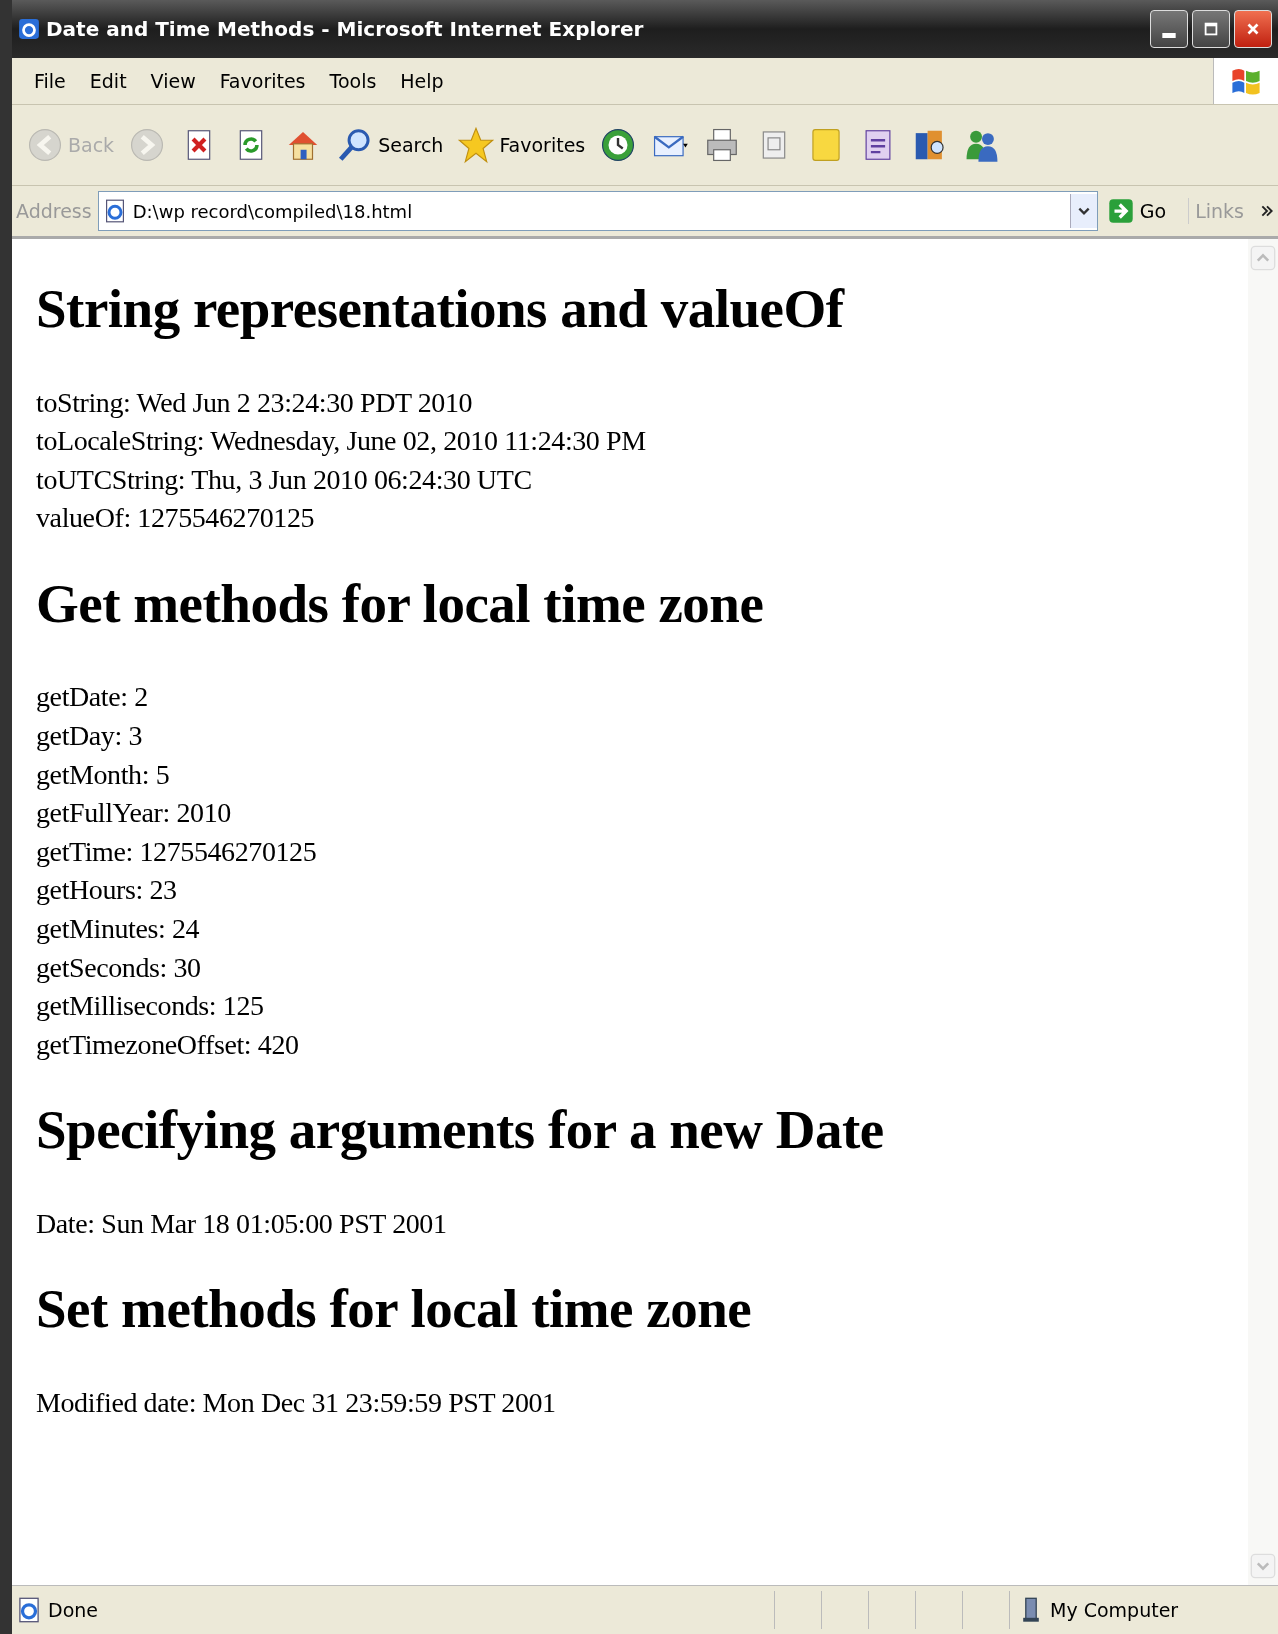 Image resolution: width=1278 pixels, height=1634 pixels. I want to click on section-heading: Get methods for local time zone, so click(400, 604).